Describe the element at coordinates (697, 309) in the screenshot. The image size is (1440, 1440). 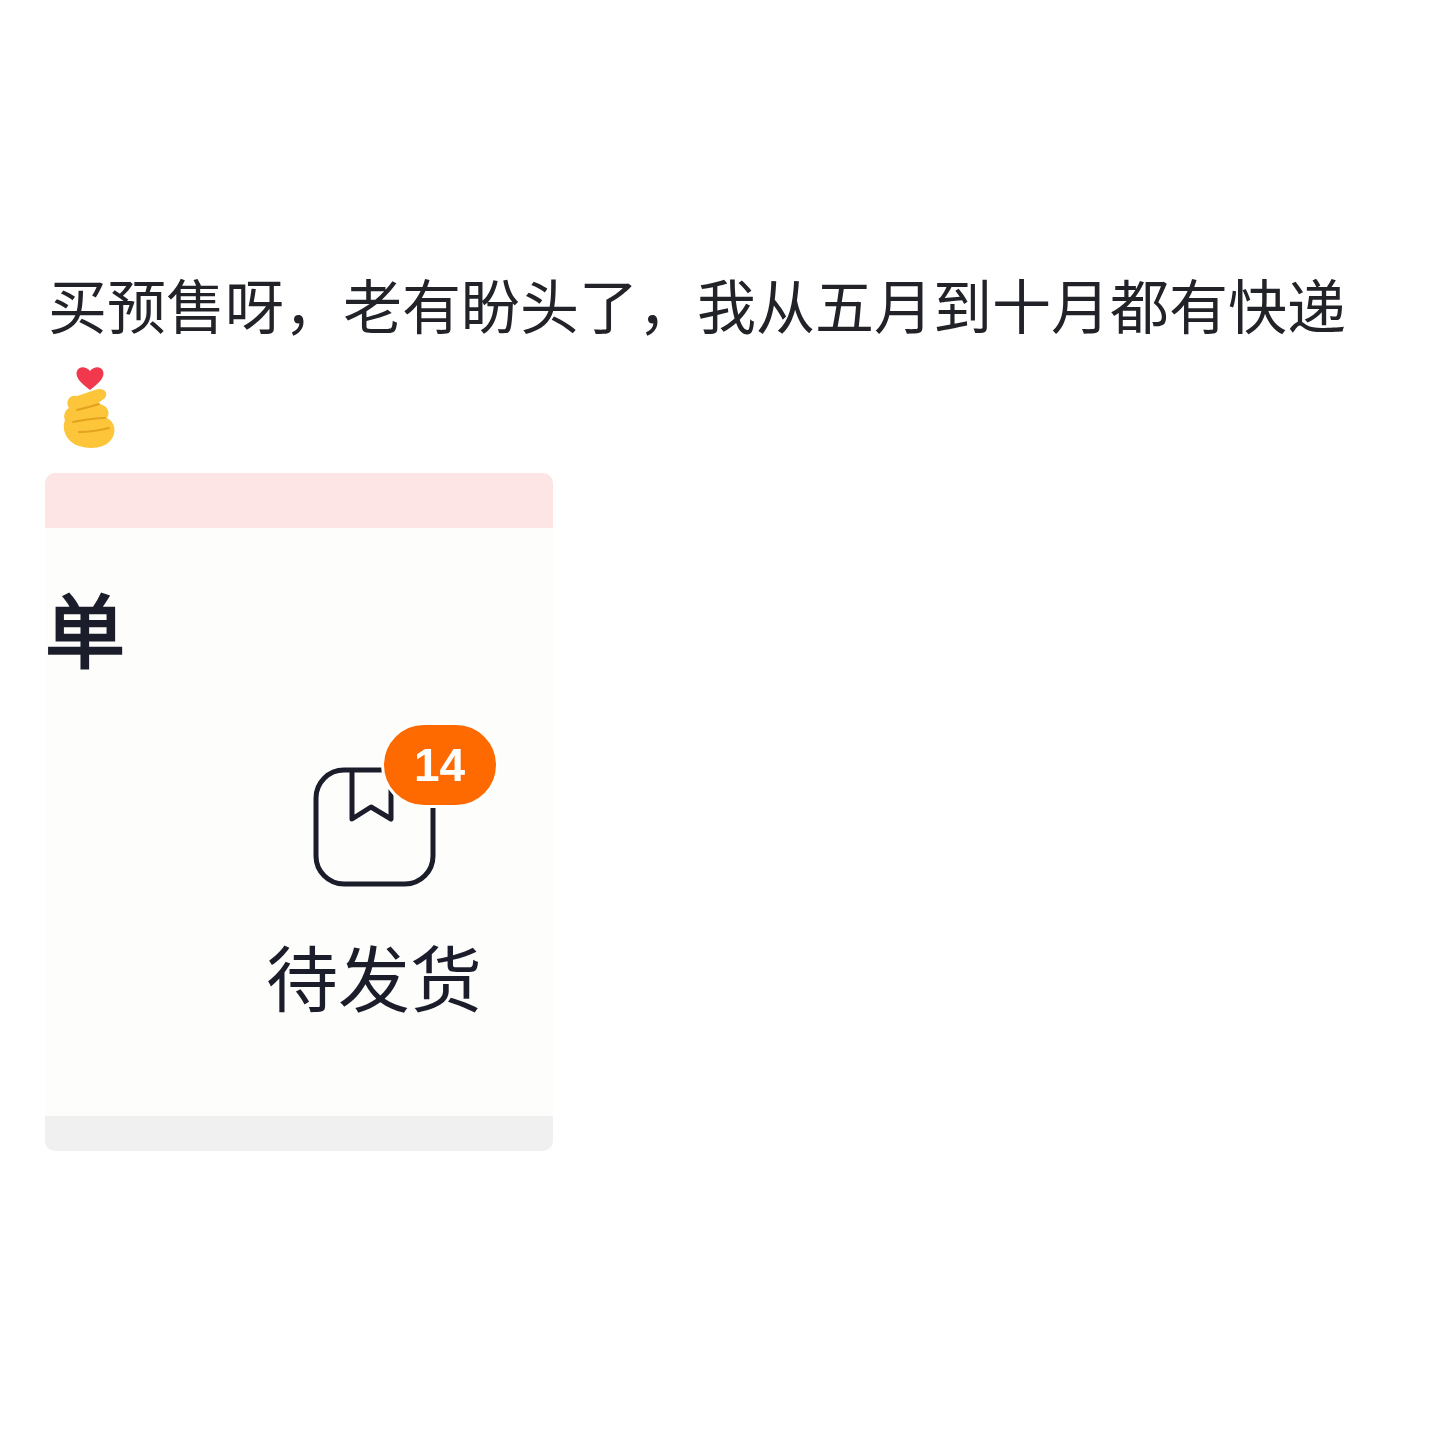
I see `post-text: 买预售呀，老有盼头了，我从五月到十月都有快递` at that location.